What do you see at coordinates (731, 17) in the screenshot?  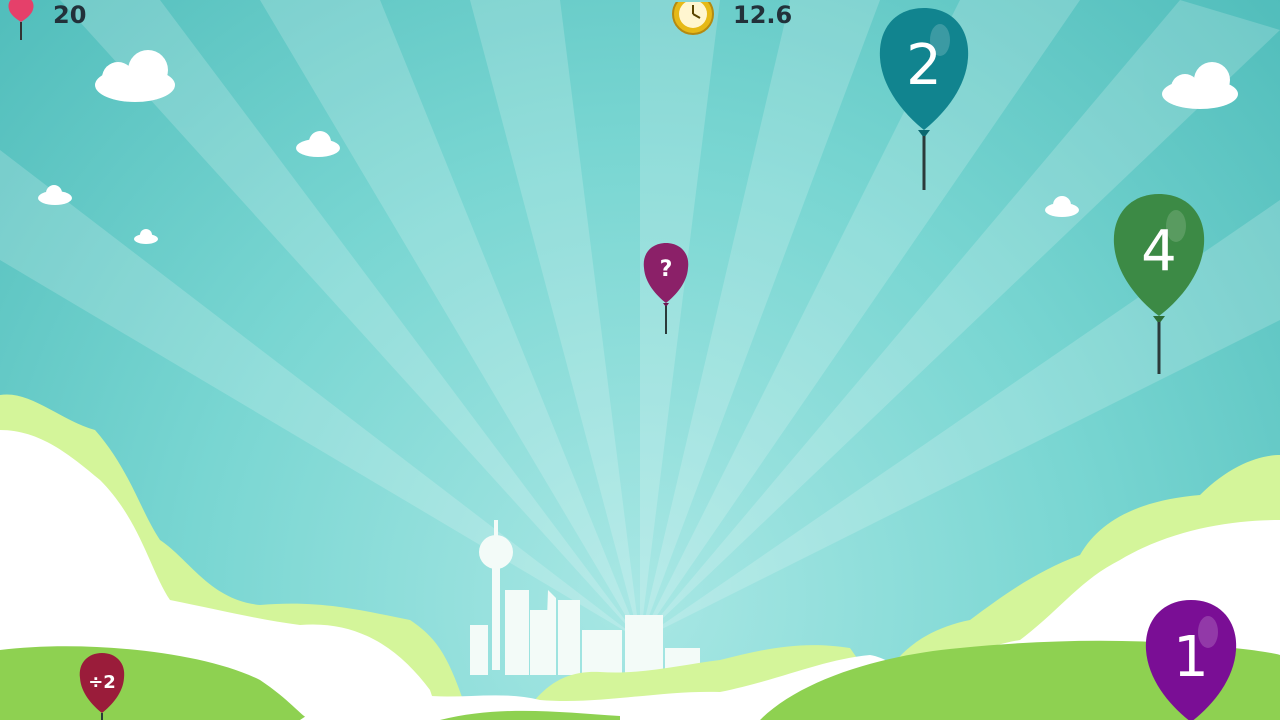 I see `timer: 12.6` at bounding box center [731, 17].